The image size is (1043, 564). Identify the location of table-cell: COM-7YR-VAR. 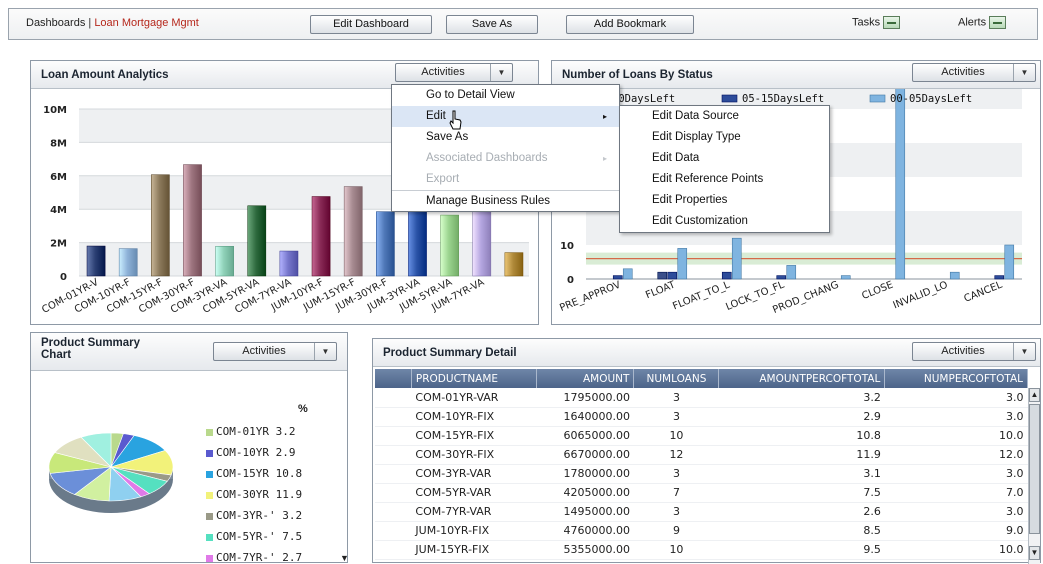
(474, 512).